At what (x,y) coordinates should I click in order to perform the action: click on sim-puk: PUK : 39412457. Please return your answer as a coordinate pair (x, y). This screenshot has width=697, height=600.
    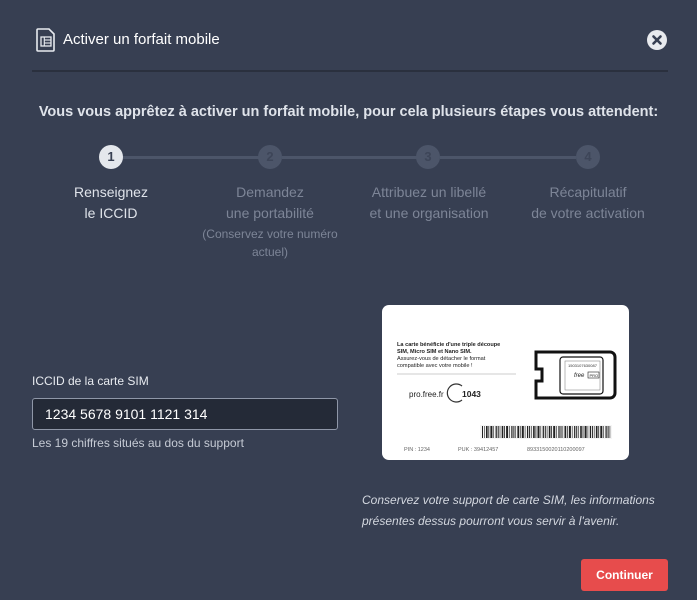
    Looking at the image, I should click on (478, 450).